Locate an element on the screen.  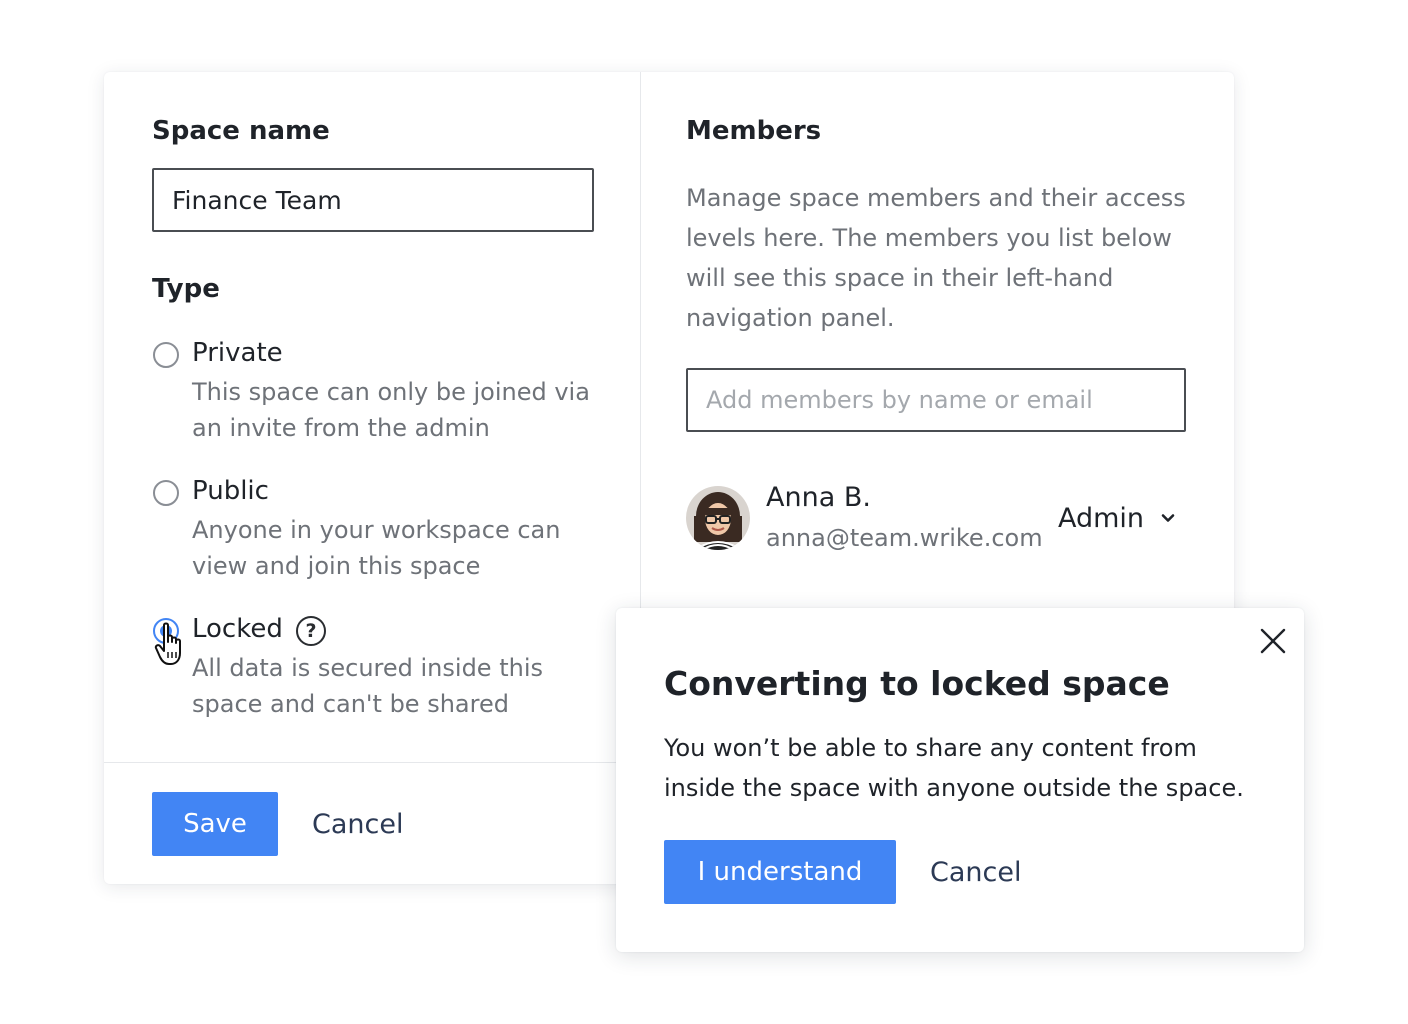
space-name-input is located at coordinates (373, 200).